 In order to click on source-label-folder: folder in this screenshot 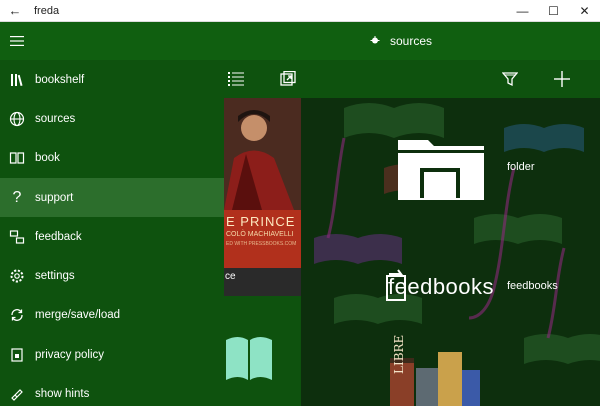, I will do `click(521, 167)`.